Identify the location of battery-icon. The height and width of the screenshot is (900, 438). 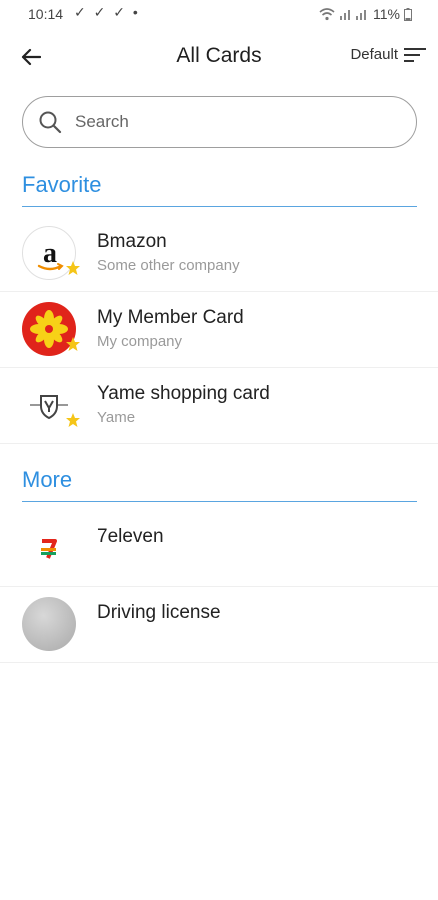
(408, 14).